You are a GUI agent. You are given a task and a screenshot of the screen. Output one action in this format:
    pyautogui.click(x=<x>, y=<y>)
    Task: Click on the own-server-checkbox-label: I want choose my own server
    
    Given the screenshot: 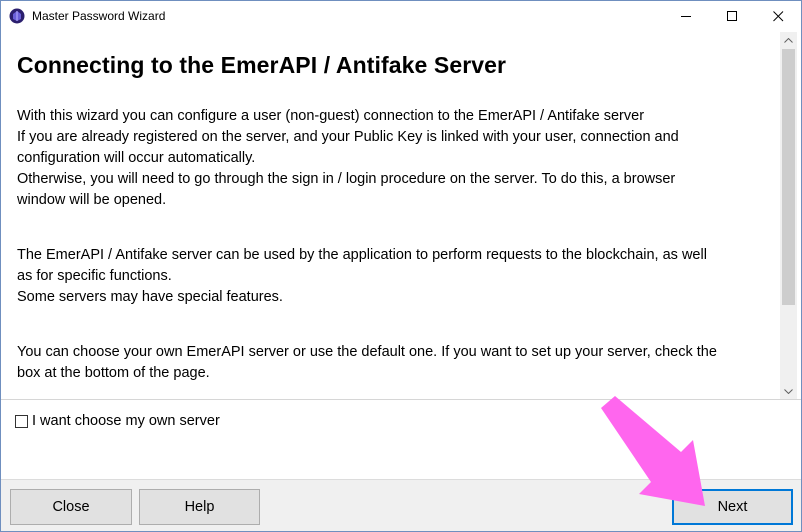 What is the action you would take?
    pyautogui.click(x=126, y=421)
    